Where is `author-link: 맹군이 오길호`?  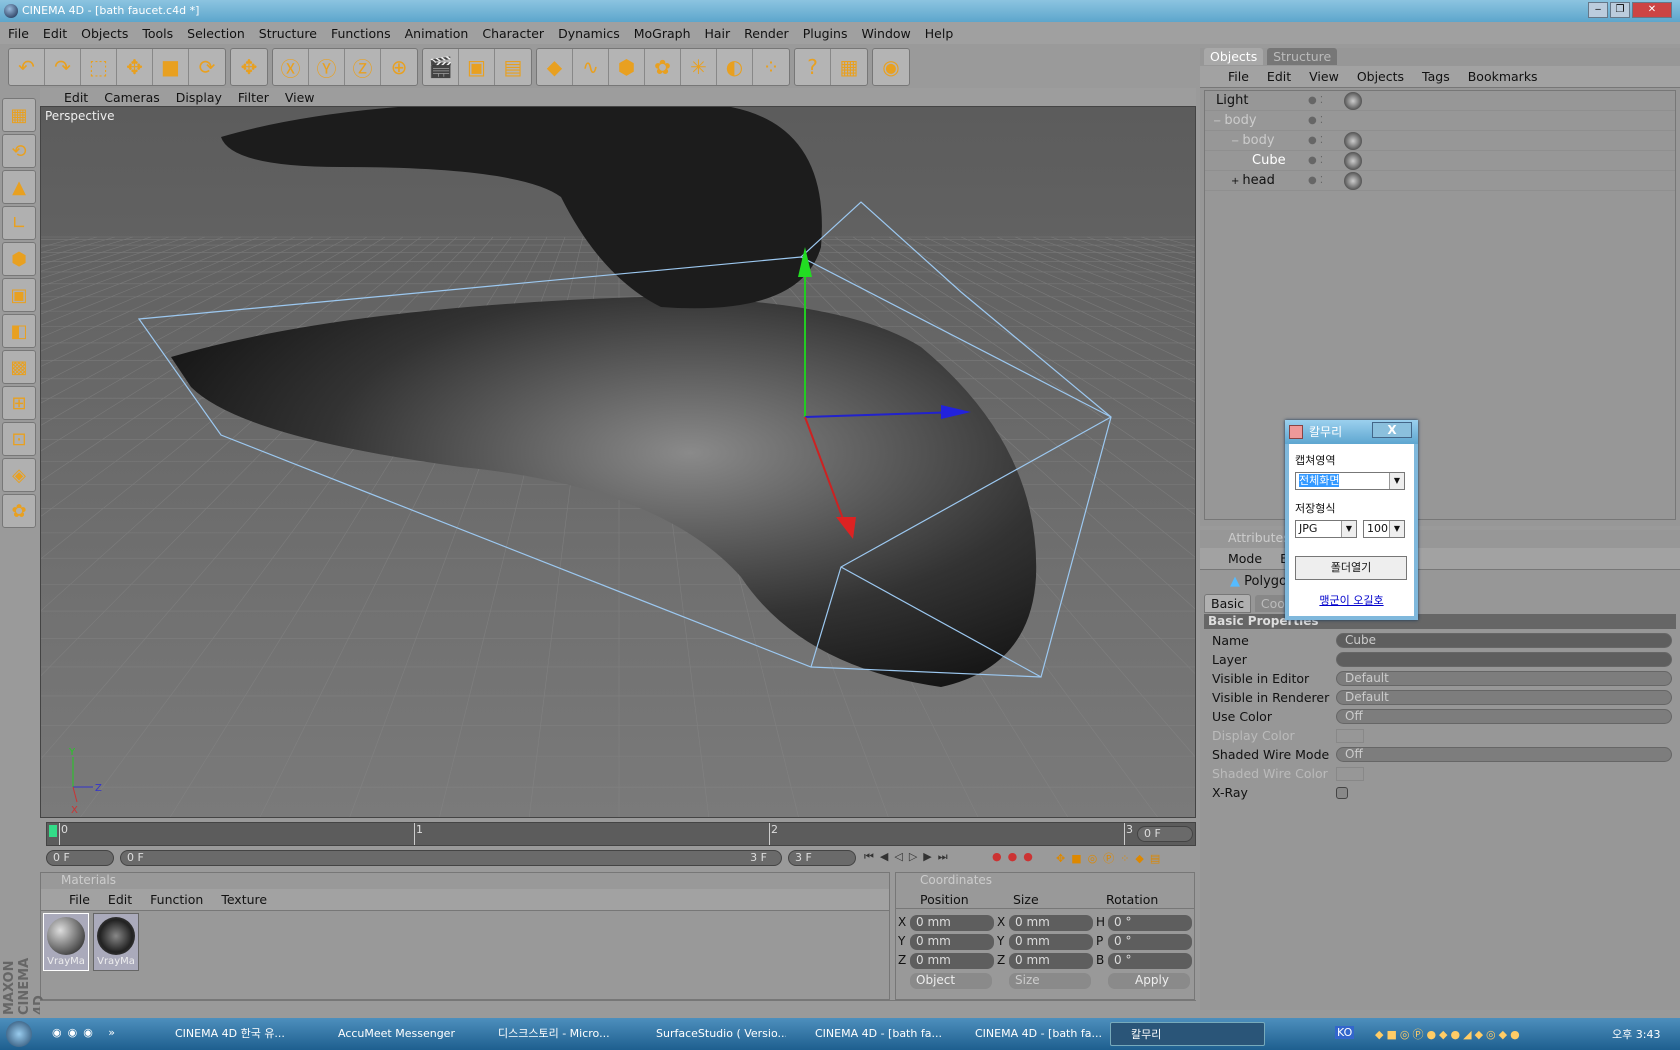 author-link: 맹군이 오길호 is located at coordinates (1351, 600).